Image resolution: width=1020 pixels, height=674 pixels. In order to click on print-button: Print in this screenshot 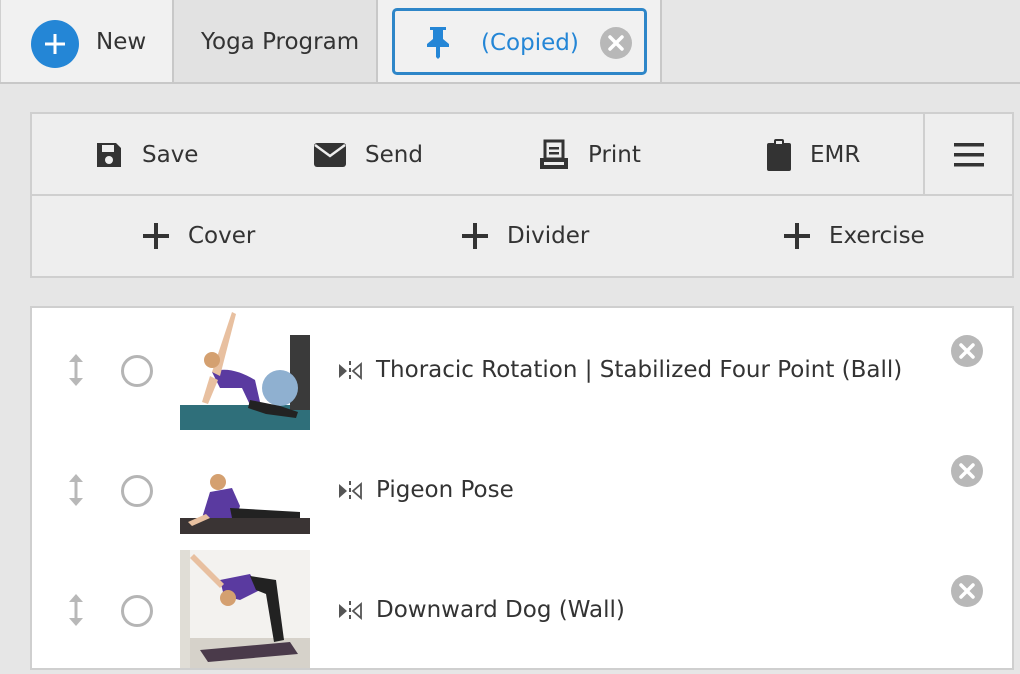, I will do `click(589, 155)`.